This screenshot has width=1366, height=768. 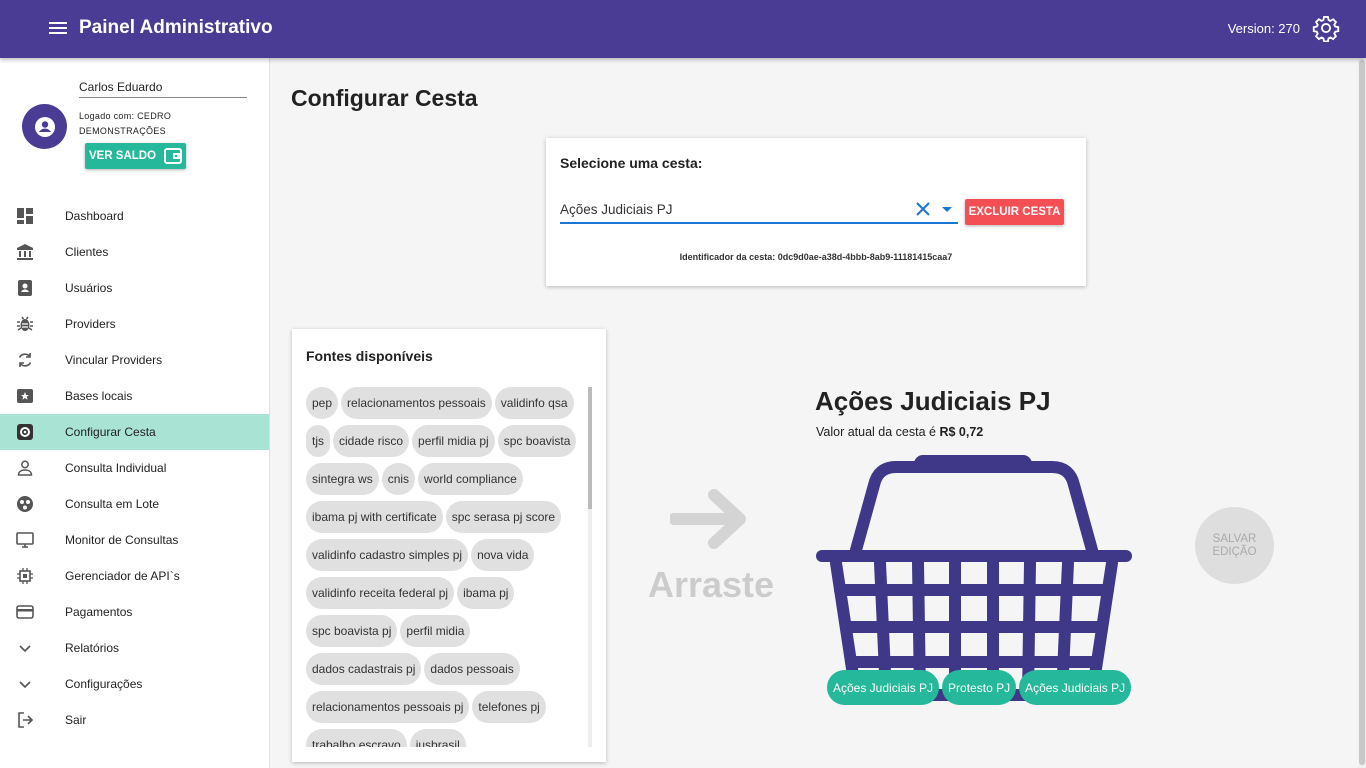 What do you see at coordinates (25, 396) in the screenshot?
I see `star-box-icon` at bounding box center [25, 396].